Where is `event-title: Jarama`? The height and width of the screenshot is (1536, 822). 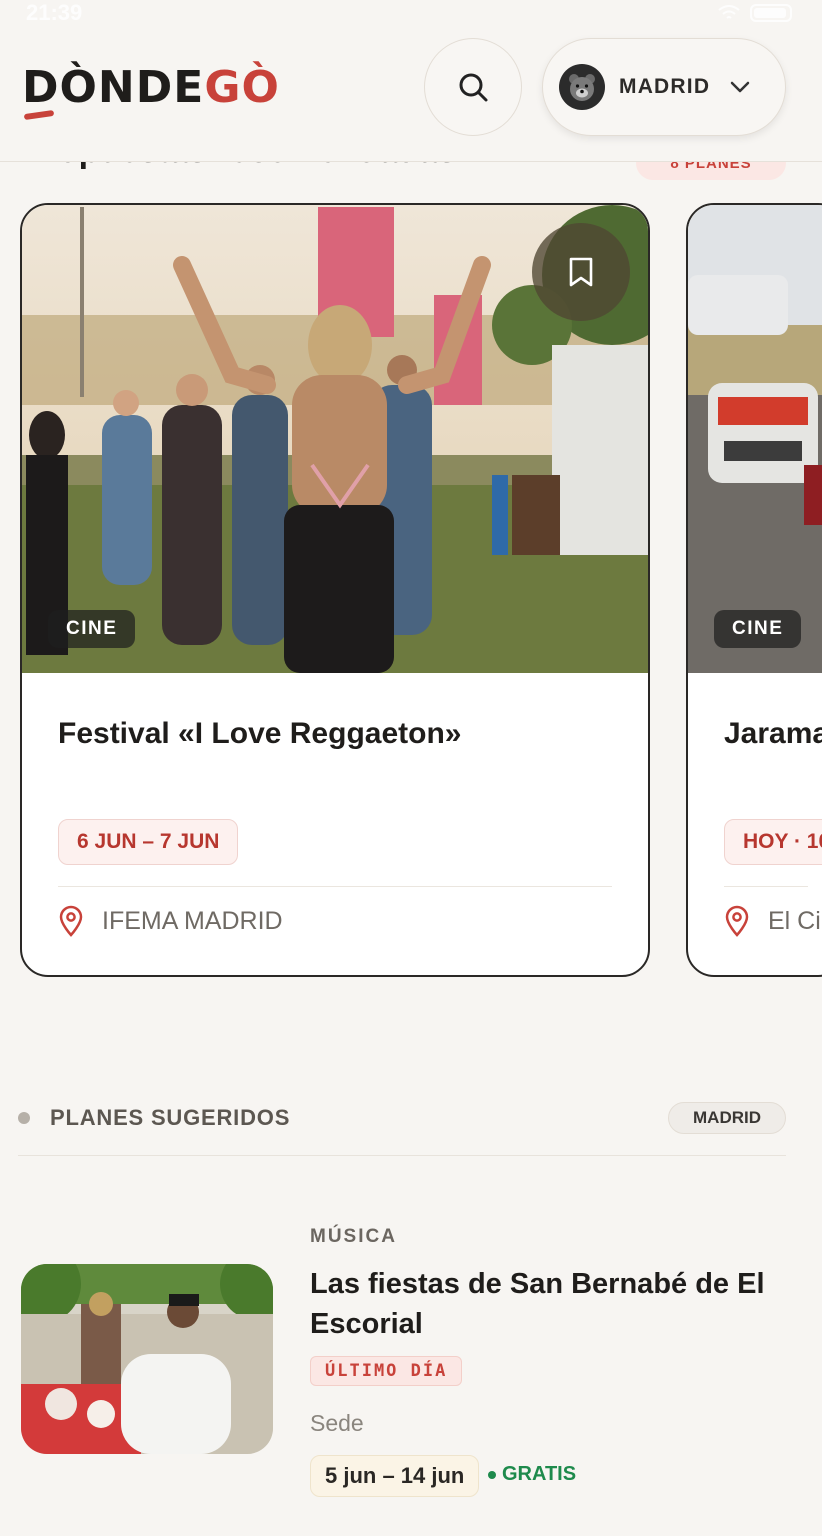 event-title: Jarama is located at coordinates (773, 734).